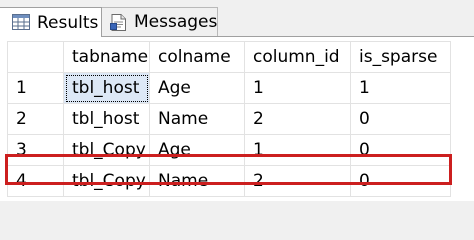 This screenshot has height=240, width=474. I want to click on table-row: 3 tbl_Copy Age 1 0, so click(229, 150).